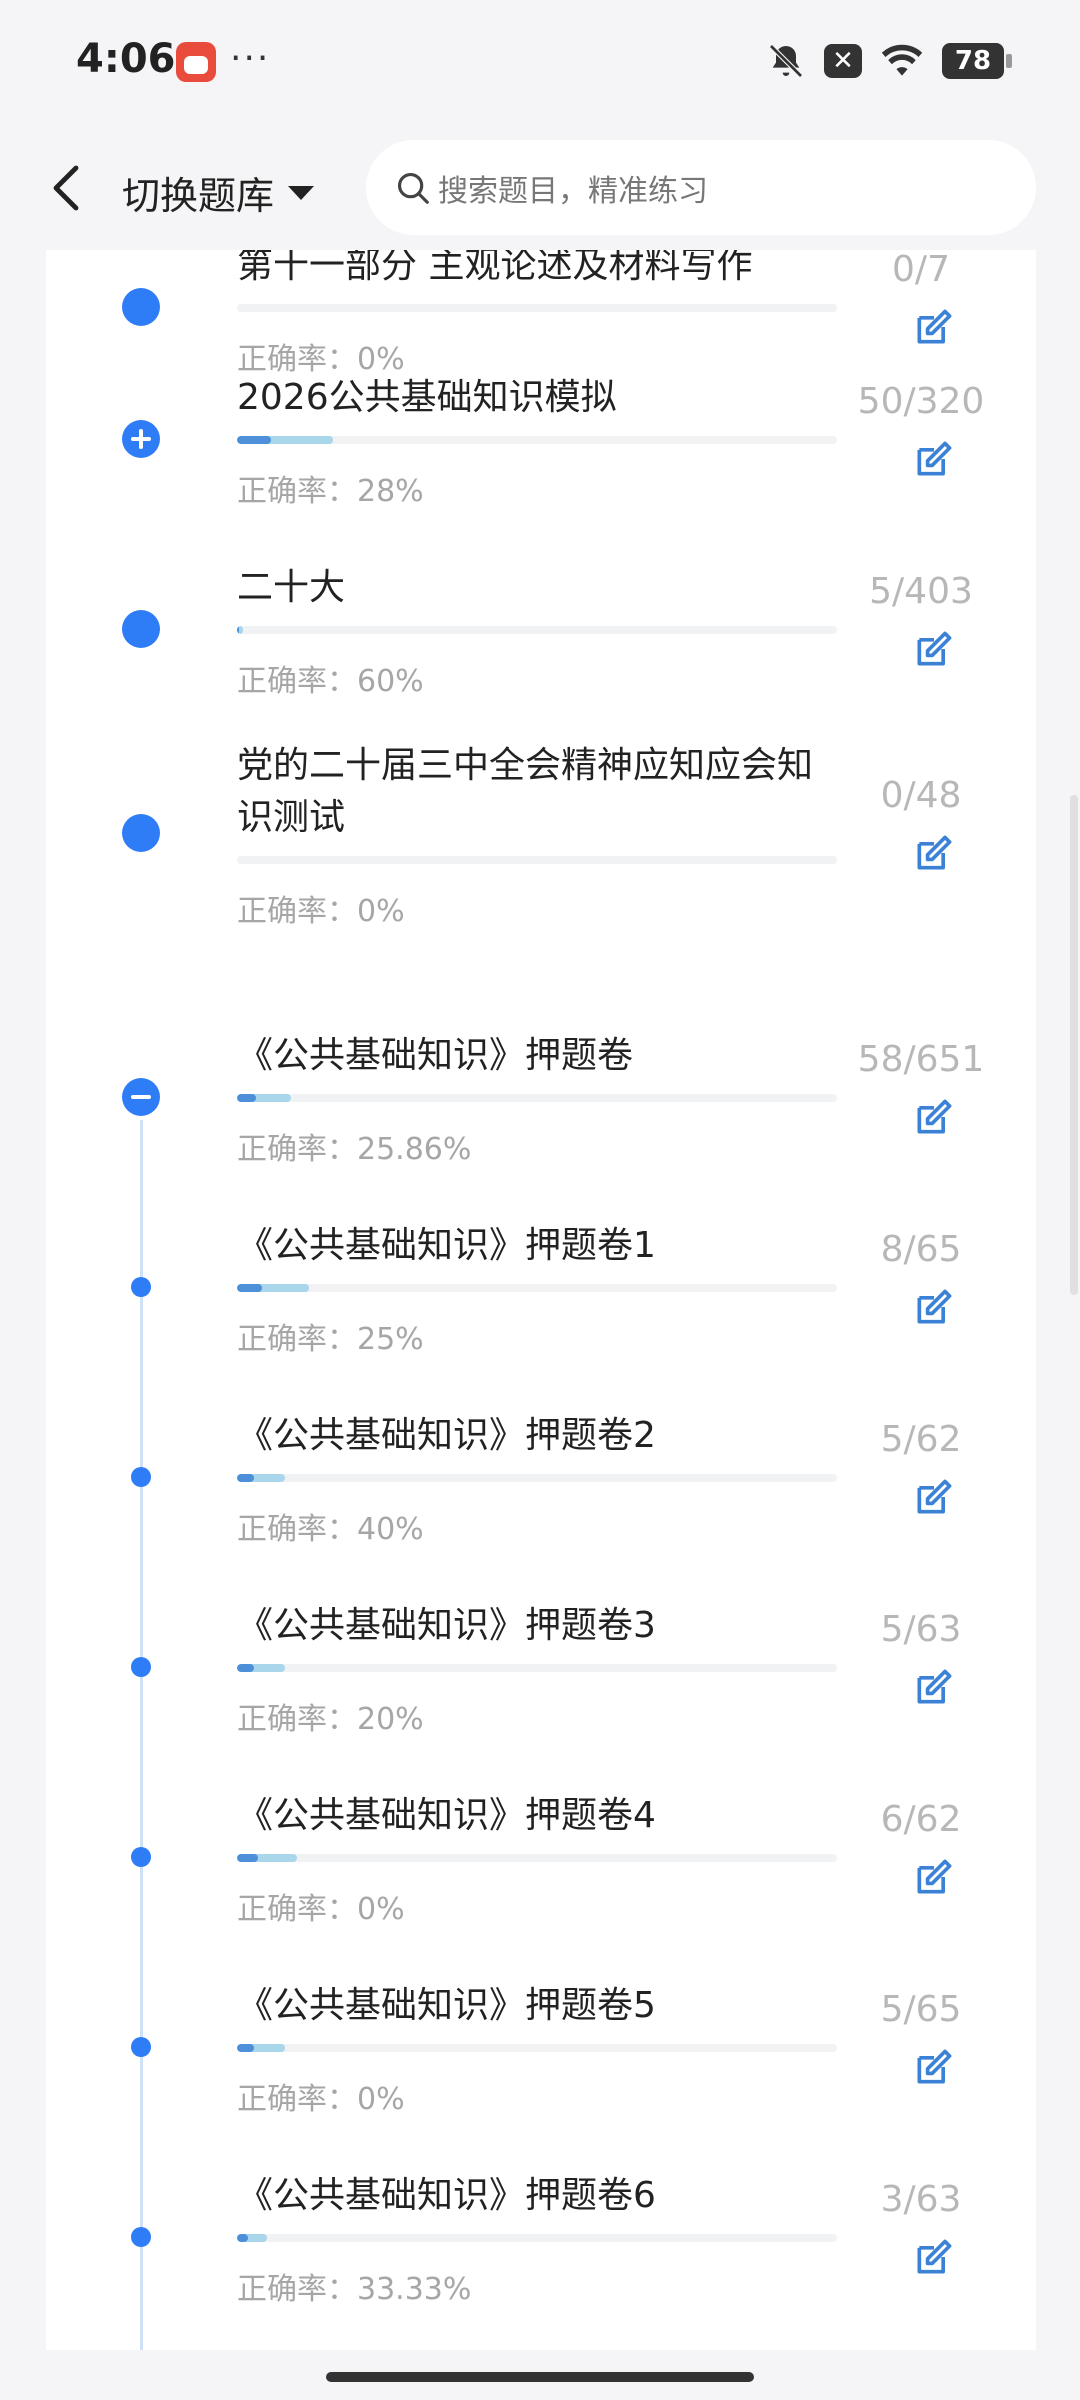  What do you see at coordinates (427, 397) in the screenshot?
I see `item-title: 2026公共基础知识模拟` at bounding box center [427, 397].